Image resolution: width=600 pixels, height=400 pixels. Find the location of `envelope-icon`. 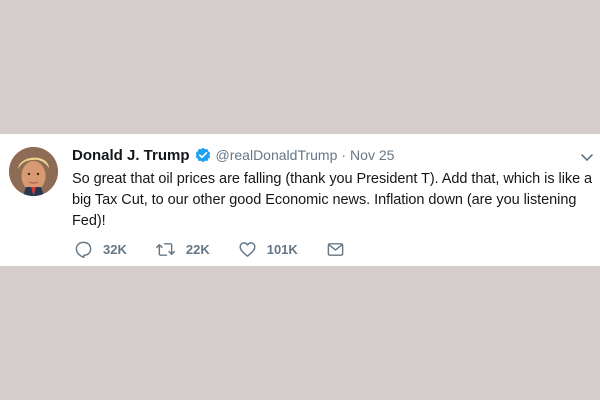

envelope-icon is located at coordinates (335, 249).